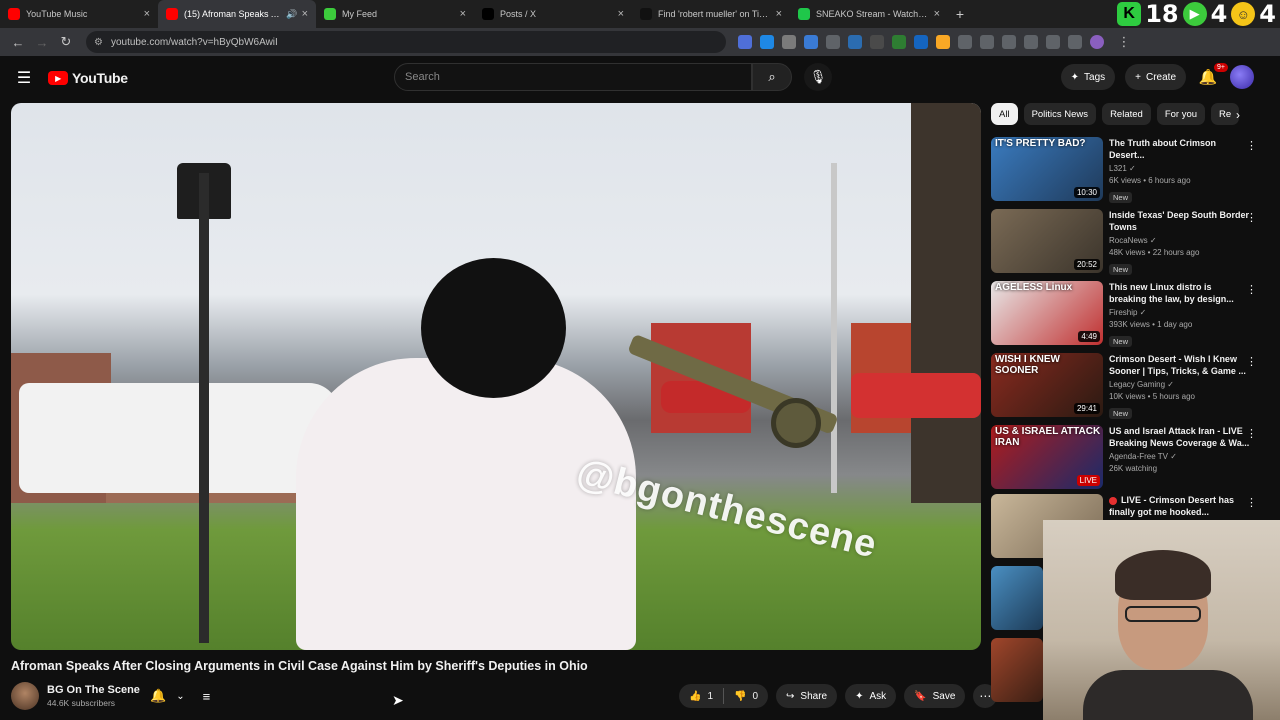 This screenshot has width=1280, height=720. What do you see at coordinates (1242, 77) in the screenshot?
I see `user-avatar` at bounding box center [1242, 77].